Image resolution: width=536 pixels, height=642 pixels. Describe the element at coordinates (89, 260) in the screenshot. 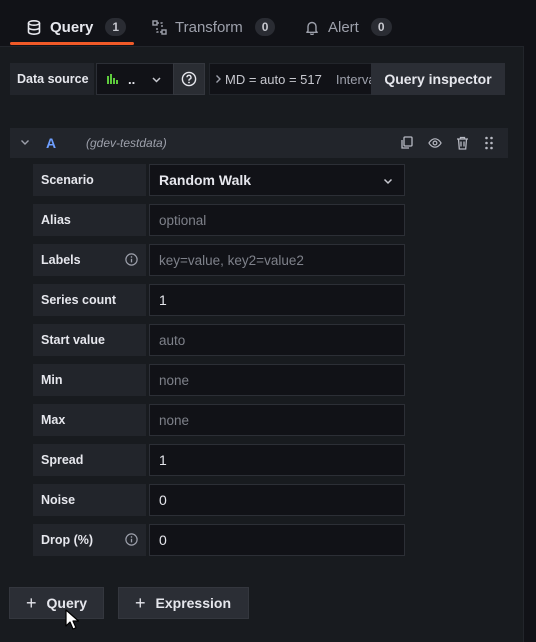

I see `field-label: Labels` at that location.